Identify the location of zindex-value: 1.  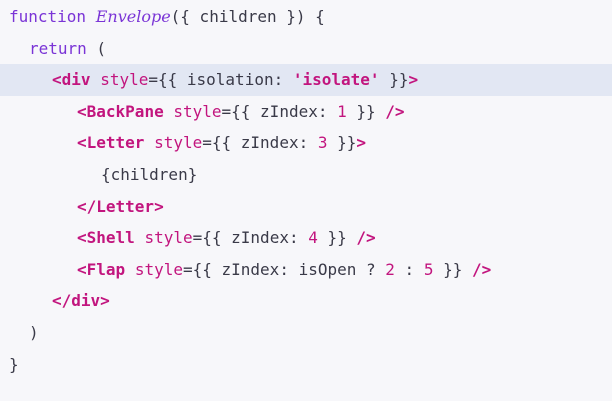
(342, 111).